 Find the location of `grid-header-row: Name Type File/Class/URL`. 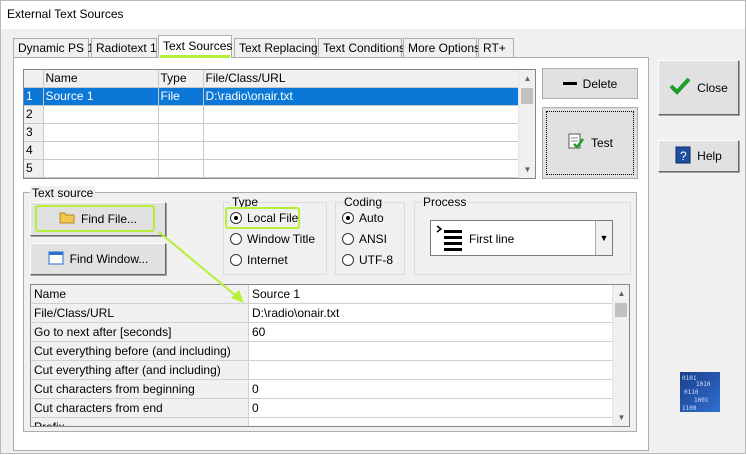

grid-header-row: Name Type File/Class/URL is located at coordinates (271, 79).